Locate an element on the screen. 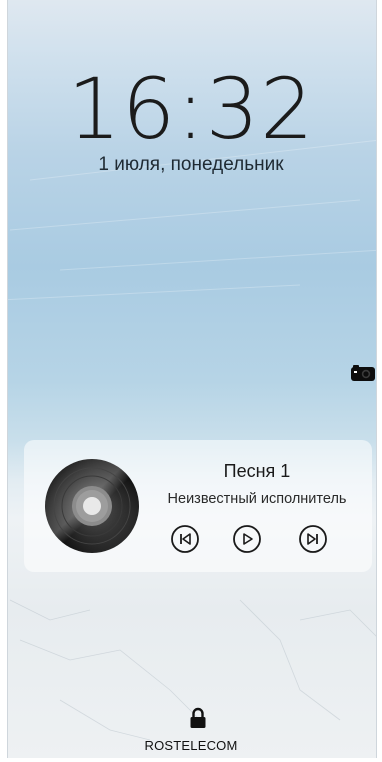  song-artist: Неизвестный исполнитель is located at coordinates (257, 499).